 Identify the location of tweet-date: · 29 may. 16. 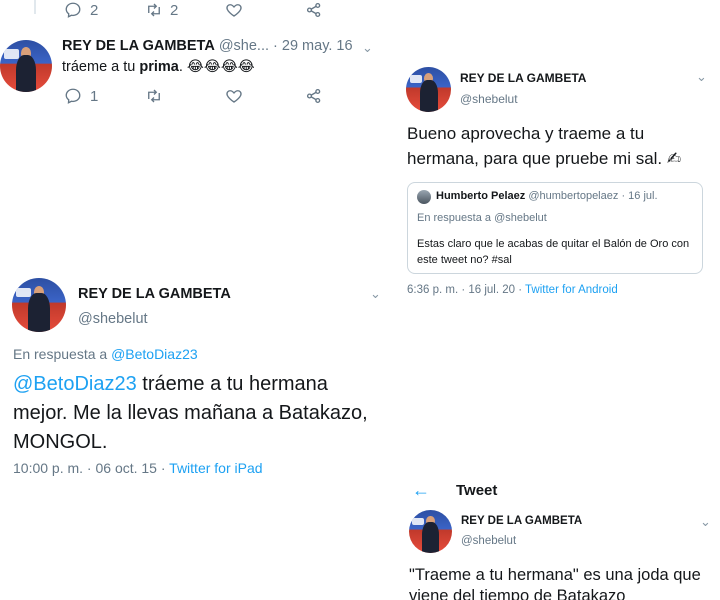
(313, 46).